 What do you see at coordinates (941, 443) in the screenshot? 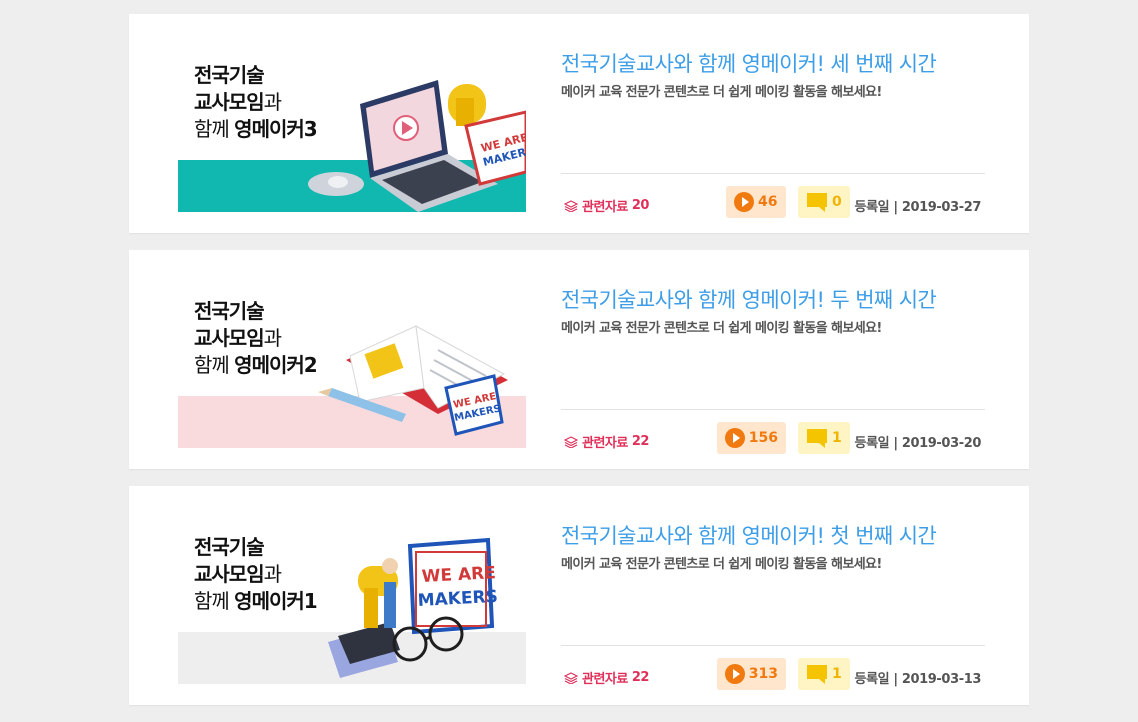
I see `date-value: 2019-03-20` at bounding box center [941, 443].